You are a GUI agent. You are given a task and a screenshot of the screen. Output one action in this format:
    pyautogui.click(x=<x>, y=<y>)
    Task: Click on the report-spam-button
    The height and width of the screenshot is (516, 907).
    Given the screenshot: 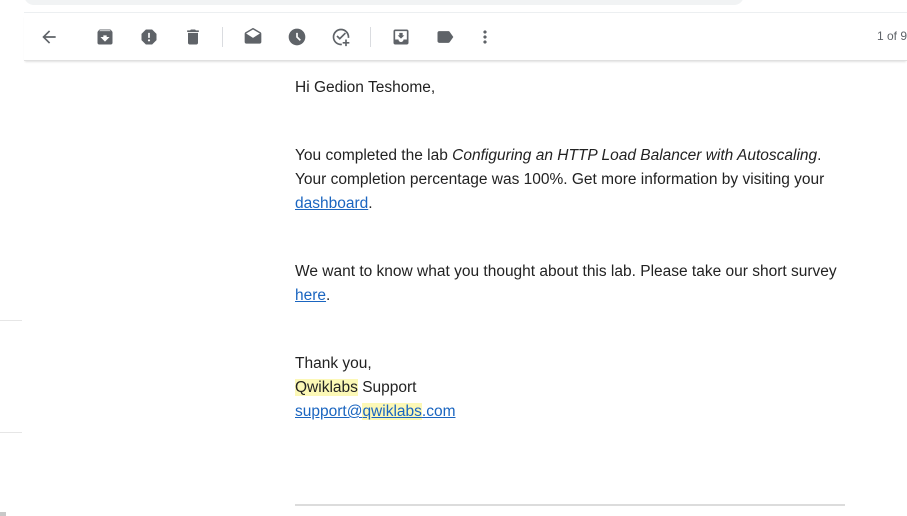 What is the action you would take?
    pyautogui.click(x=149, y=37)
    